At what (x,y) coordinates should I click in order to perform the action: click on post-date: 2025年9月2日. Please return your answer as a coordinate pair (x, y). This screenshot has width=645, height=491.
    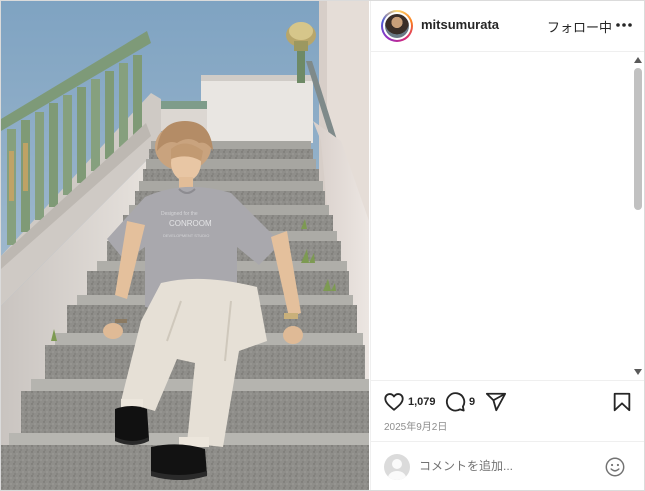
    Looking at the image, I should click on (415, 425).